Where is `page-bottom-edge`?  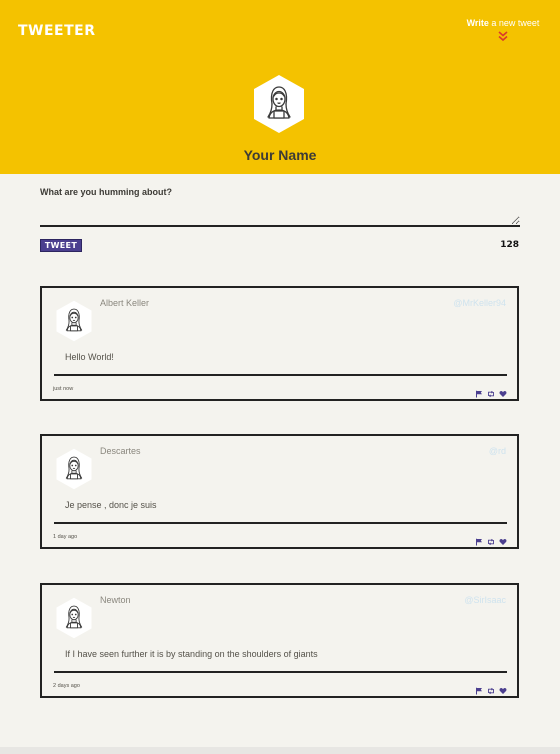
page-bottom-edge is located at coordinates (280, 750).